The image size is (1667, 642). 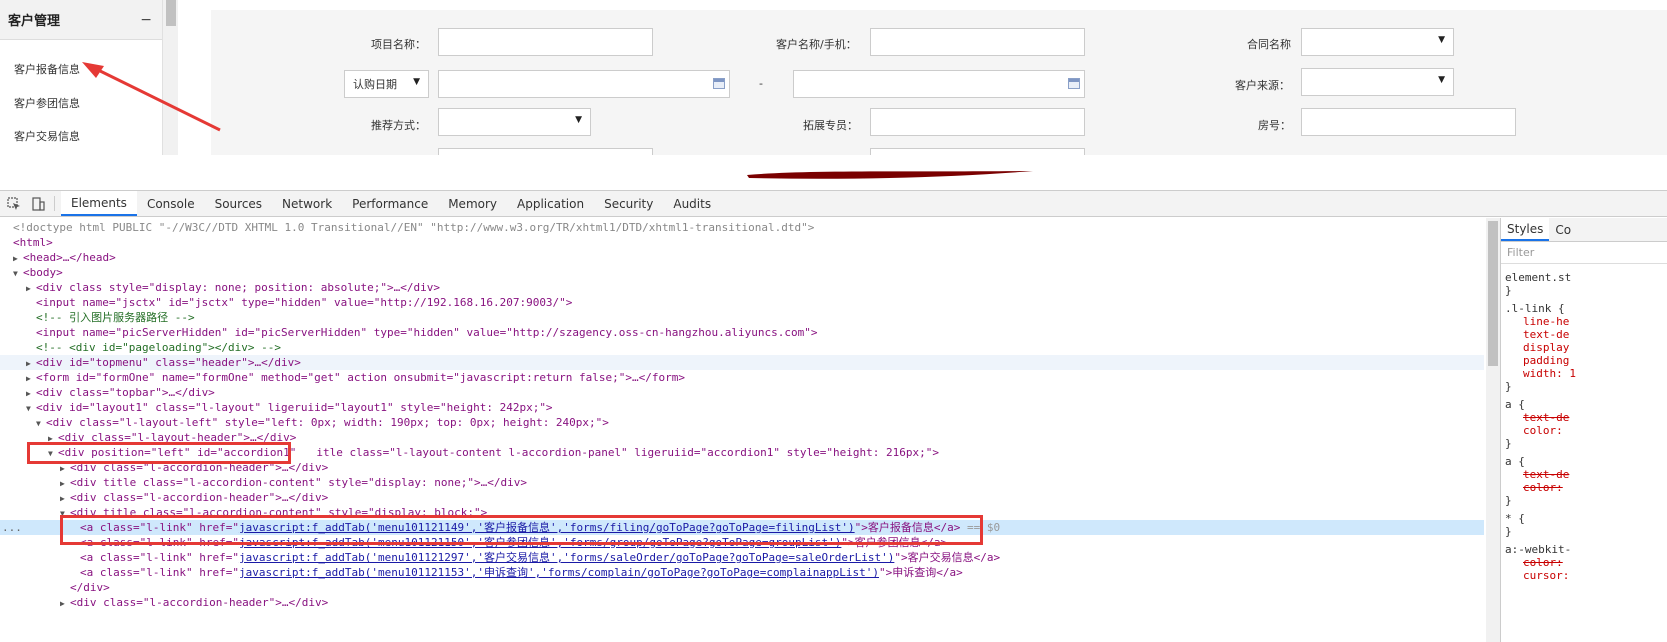 I want to click on annotation-box-accordion1, so click(x=159, y=453).